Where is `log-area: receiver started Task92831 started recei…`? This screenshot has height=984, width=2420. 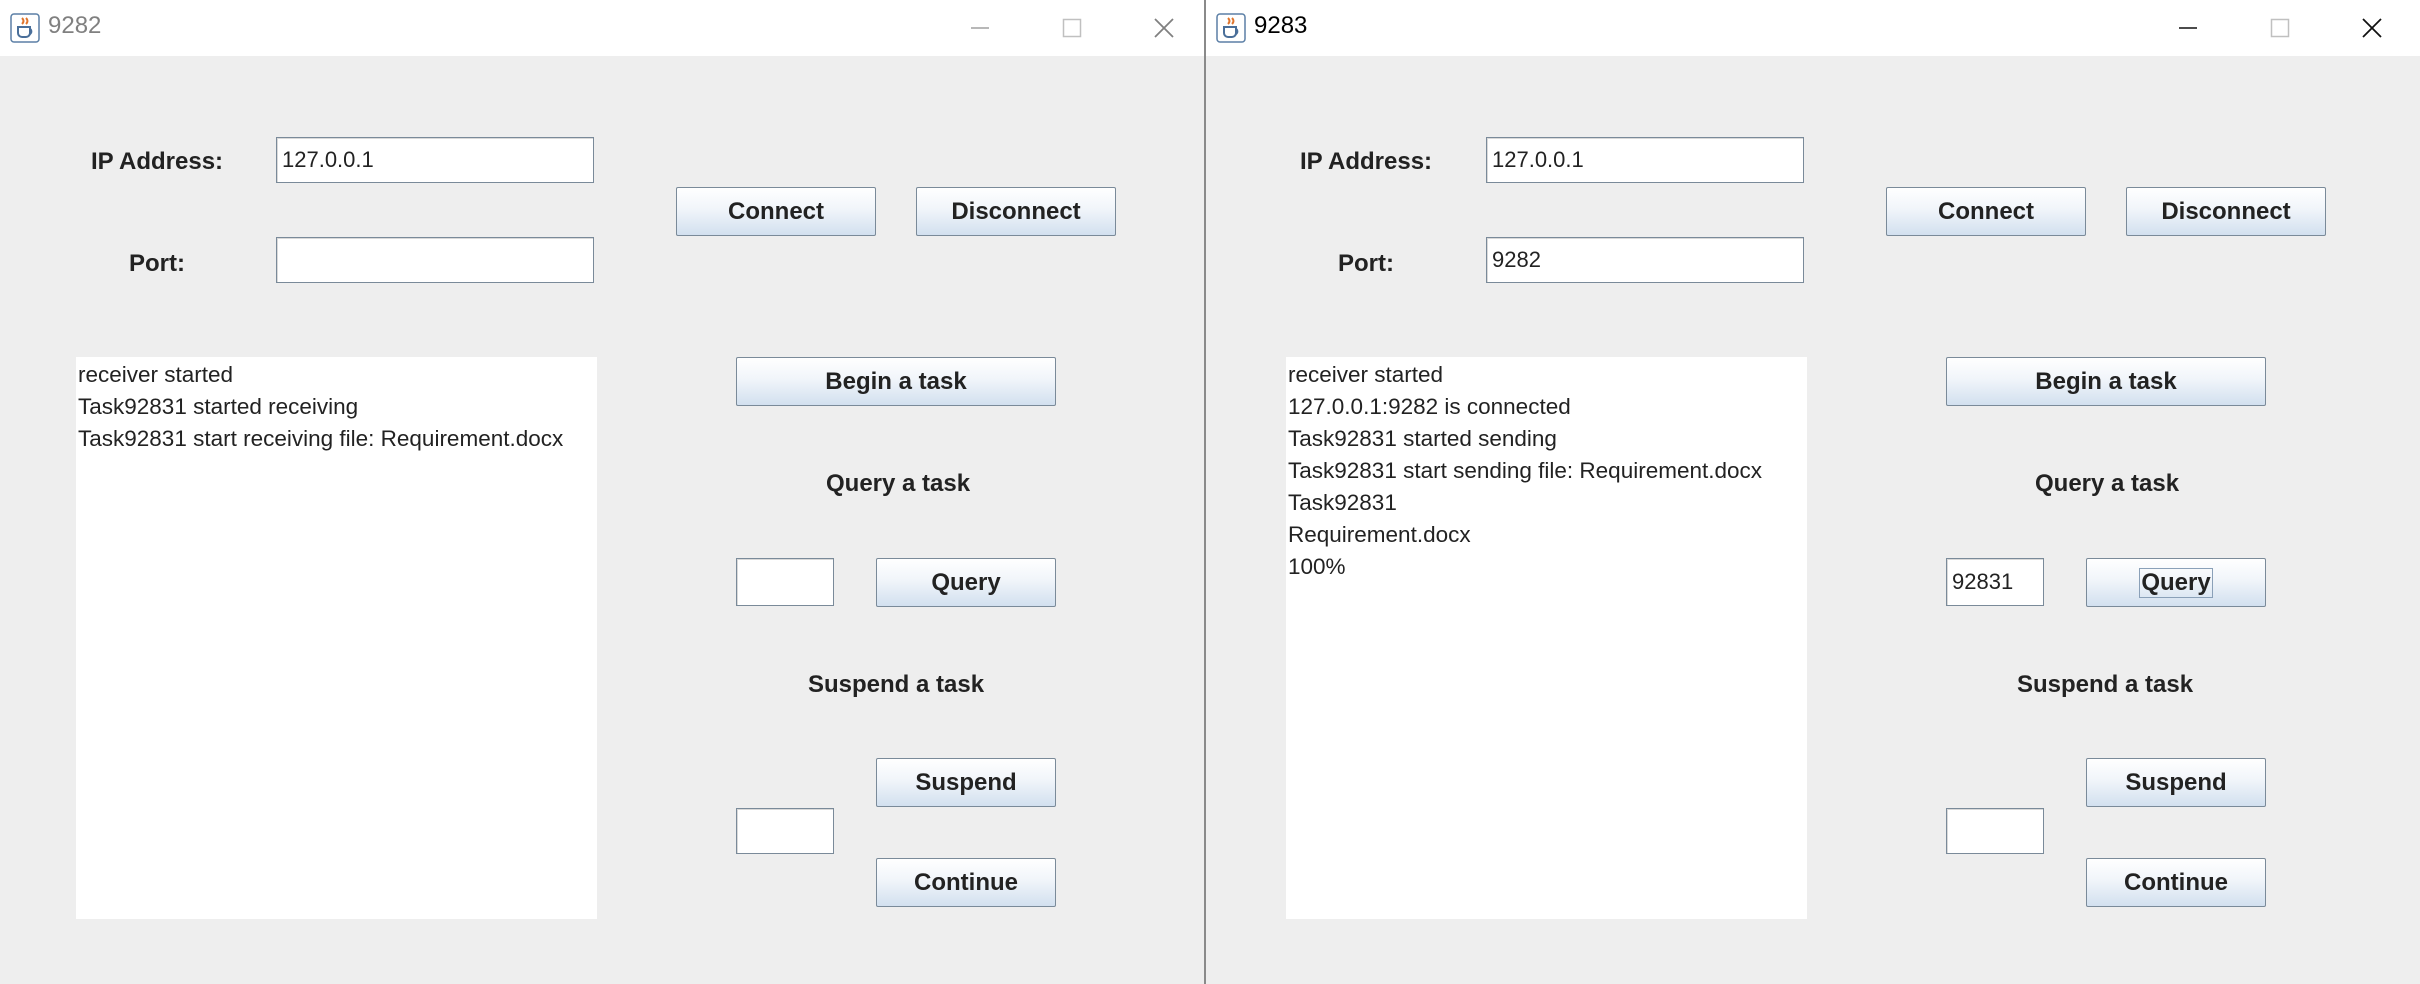
log-area: receiver started Task92831 started recei… is located at coordinates (336, 638).